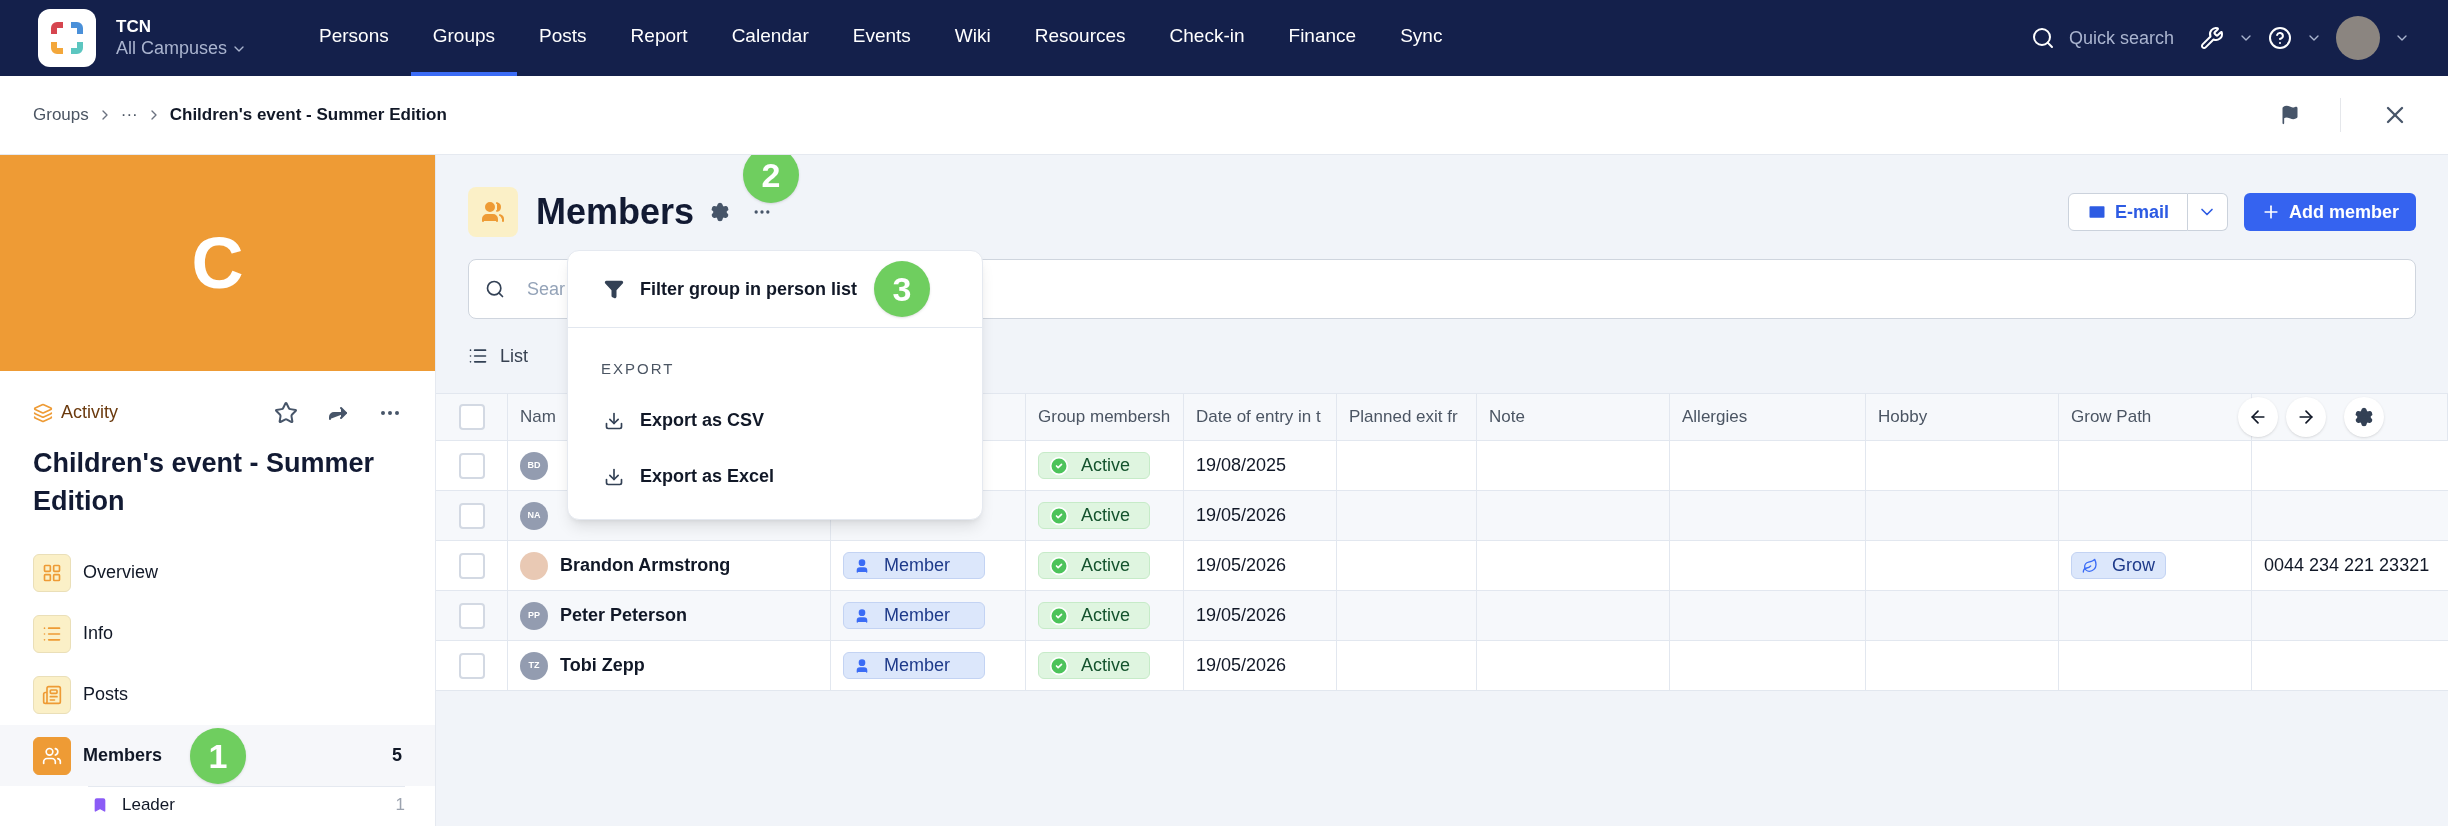  Describe the element at coordinates (2290, 115) in the screenshot. I see `flag-icon` at that location.